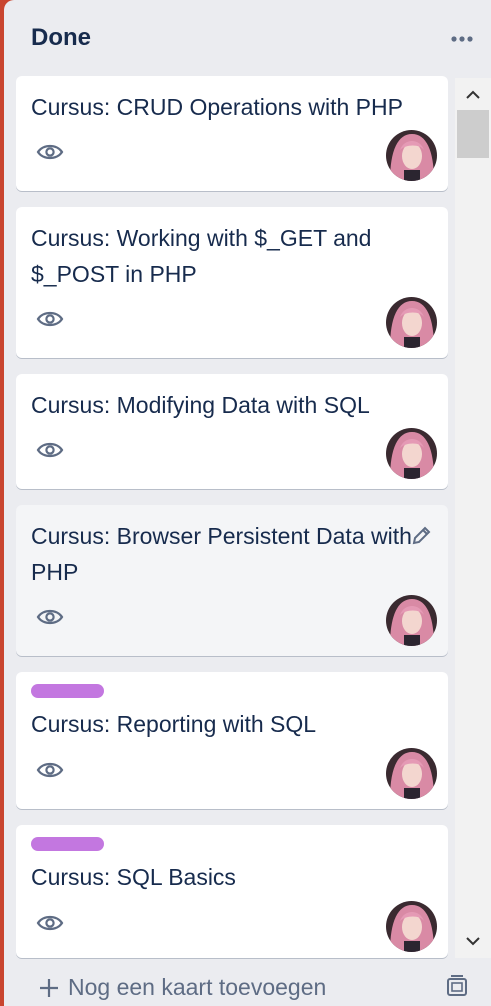 The height and width of the screenshot is (1006, 491). What do you see at coordinates (200, 405) in the screenshot?
I see `card-title: Cursus: Modifying Data with SQL` at bounding box center [200, 405].